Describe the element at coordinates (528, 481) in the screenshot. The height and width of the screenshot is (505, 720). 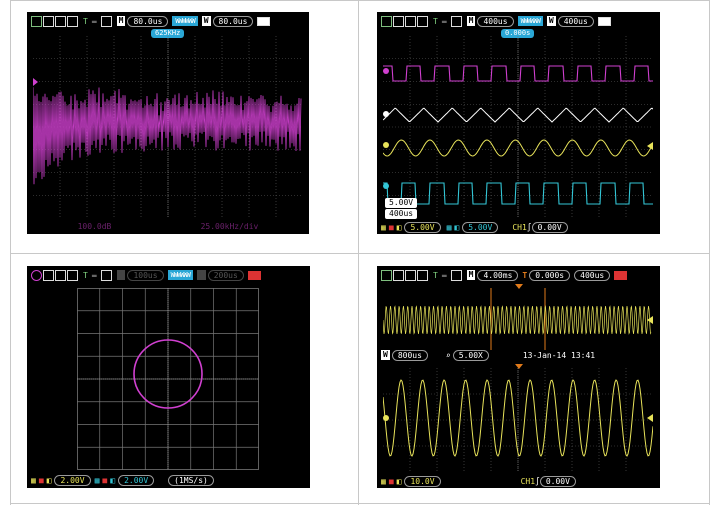
I see `trigger-source: CH1` at that location.